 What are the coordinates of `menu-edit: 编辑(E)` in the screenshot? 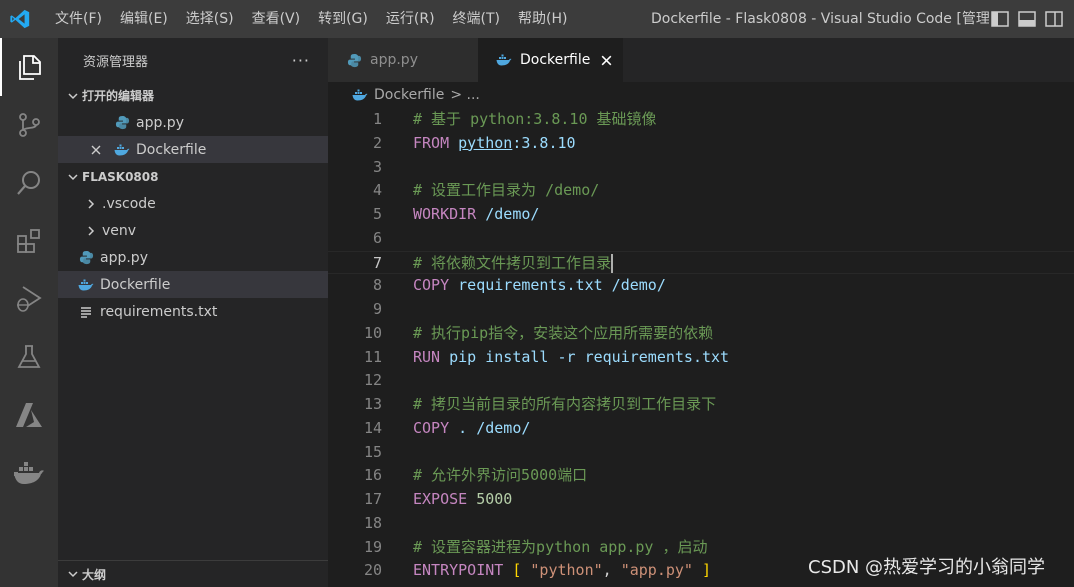 It's located at (144, 19).